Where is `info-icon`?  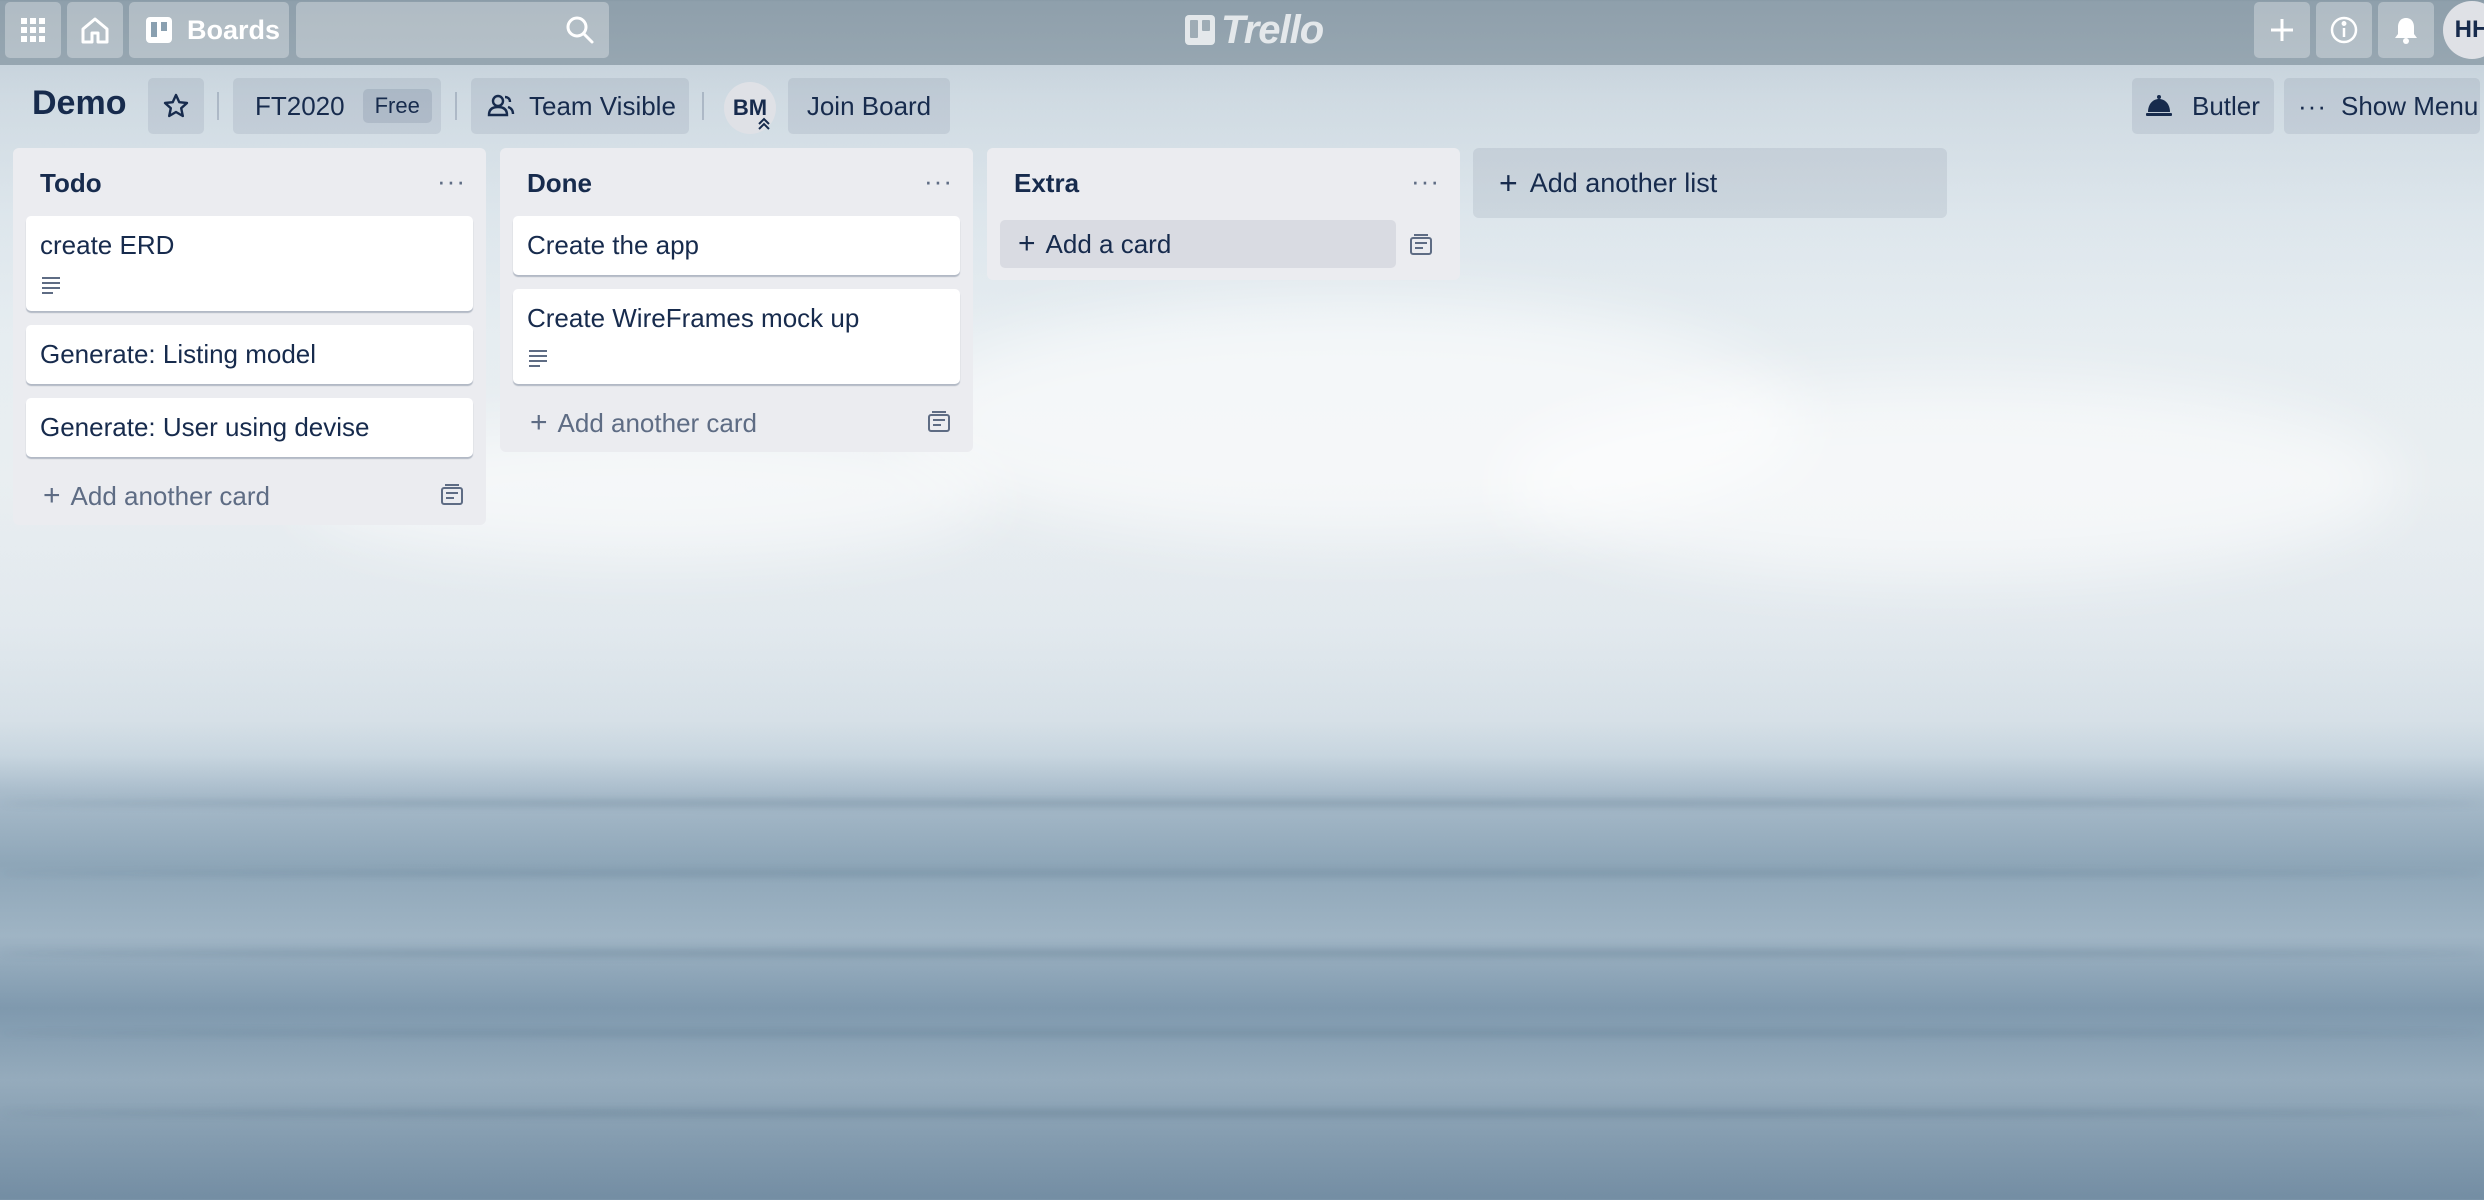 info-icon is located at coordinates (2344, 30).